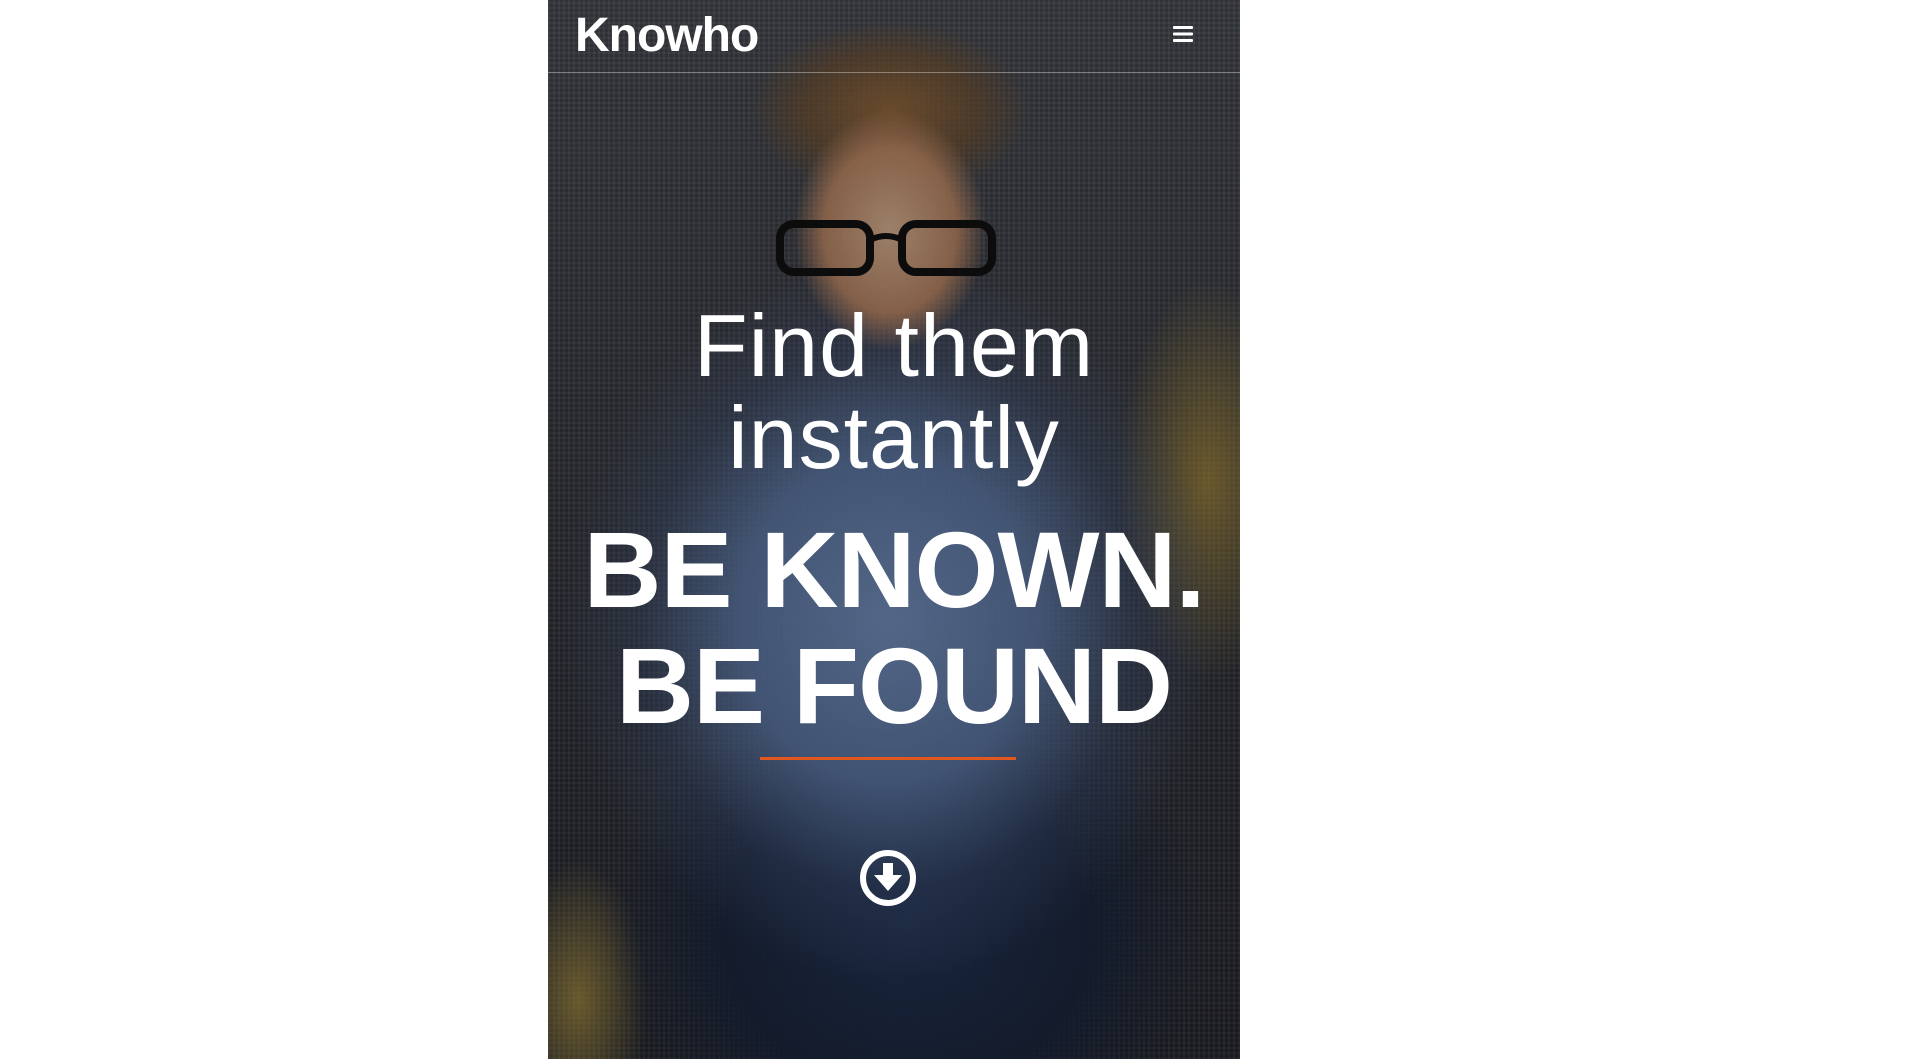 Image resolution: width=1920 pixels, height=1059 pixels. I want to click on hamburger-menu-icon, so click(1183, 34).